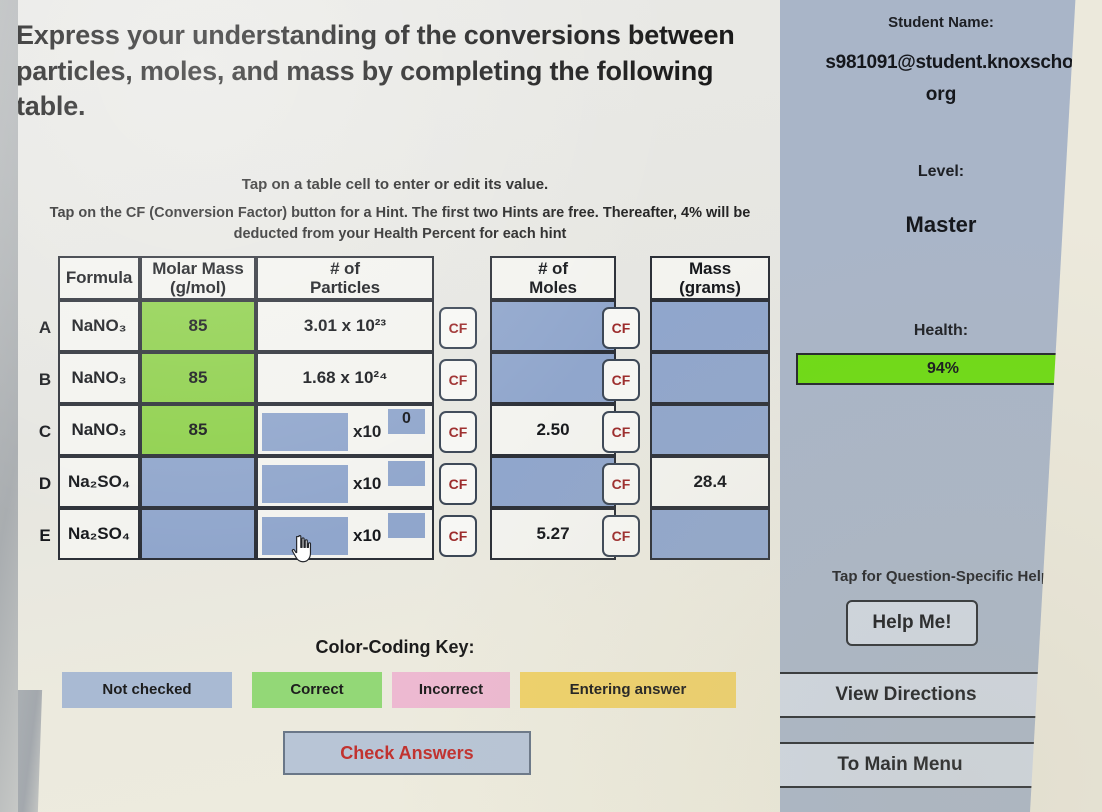 Image resolution: width=1102 pixels, height=812 pixels. I want to click on table-mass-group: Mass (grams) 28.4, so click(710, 408).